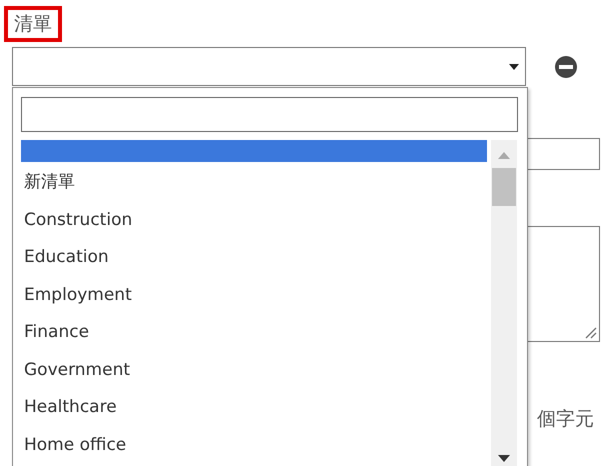  What do you see at coordinates (504, 458) in the screenshot?
I see `scroll-down-icon` at bounding box center [504, 458].